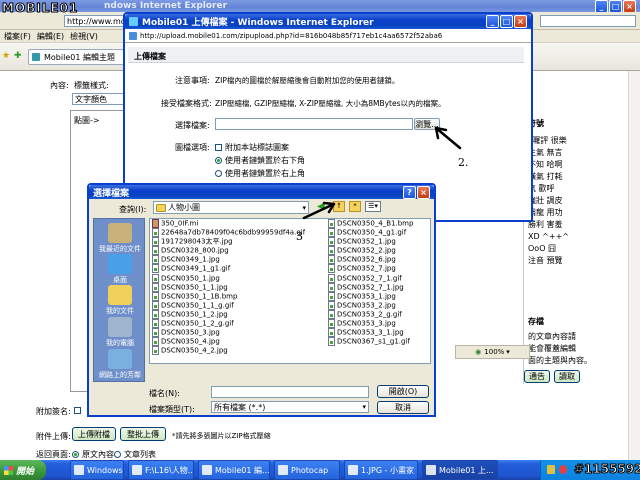  I want to click on bg-scrollbar, so click(634, 265).